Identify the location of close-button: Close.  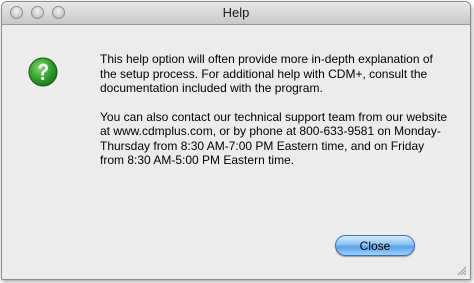
(375, 245).